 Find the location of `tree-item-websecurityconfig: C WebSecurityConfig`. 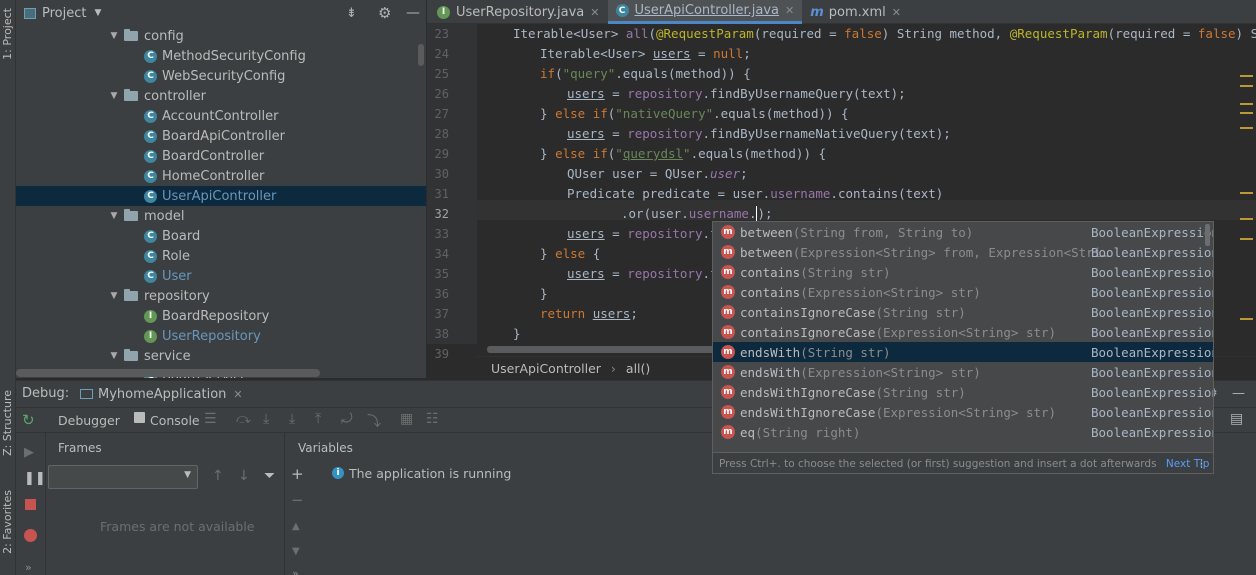

tree-item-websecurityconfig: C WebSecurityConfig is located at coordinates (221, 76).